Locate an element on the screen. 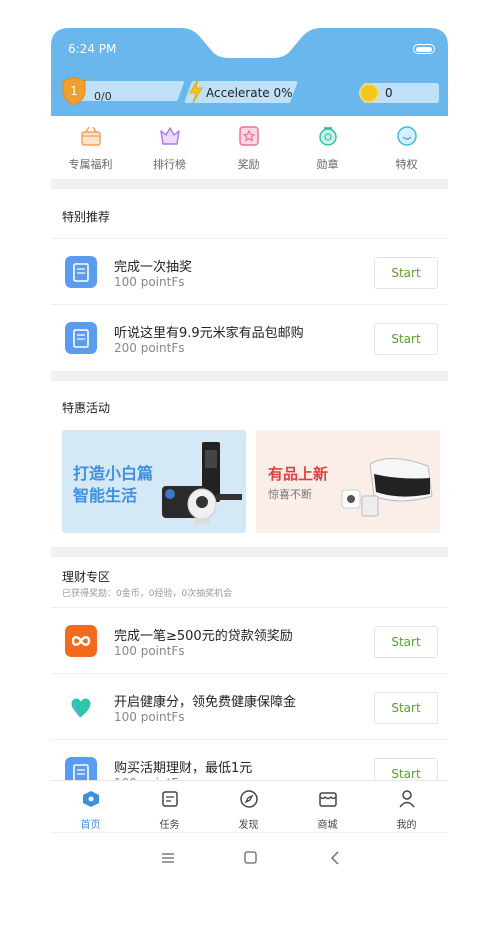 This screenshot has height=934, width=501. nav-label: 专属福利 is located at coordinates (90, 164).